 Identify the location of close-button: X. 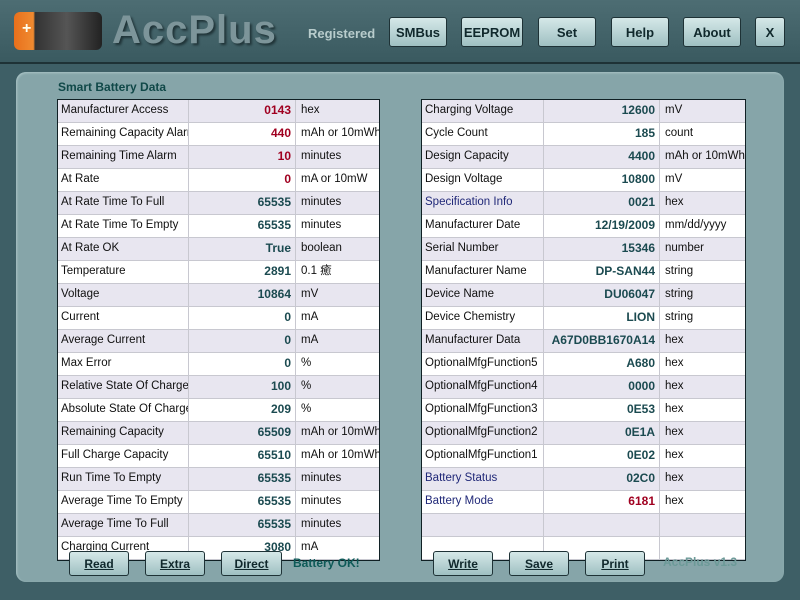
(770, 32).